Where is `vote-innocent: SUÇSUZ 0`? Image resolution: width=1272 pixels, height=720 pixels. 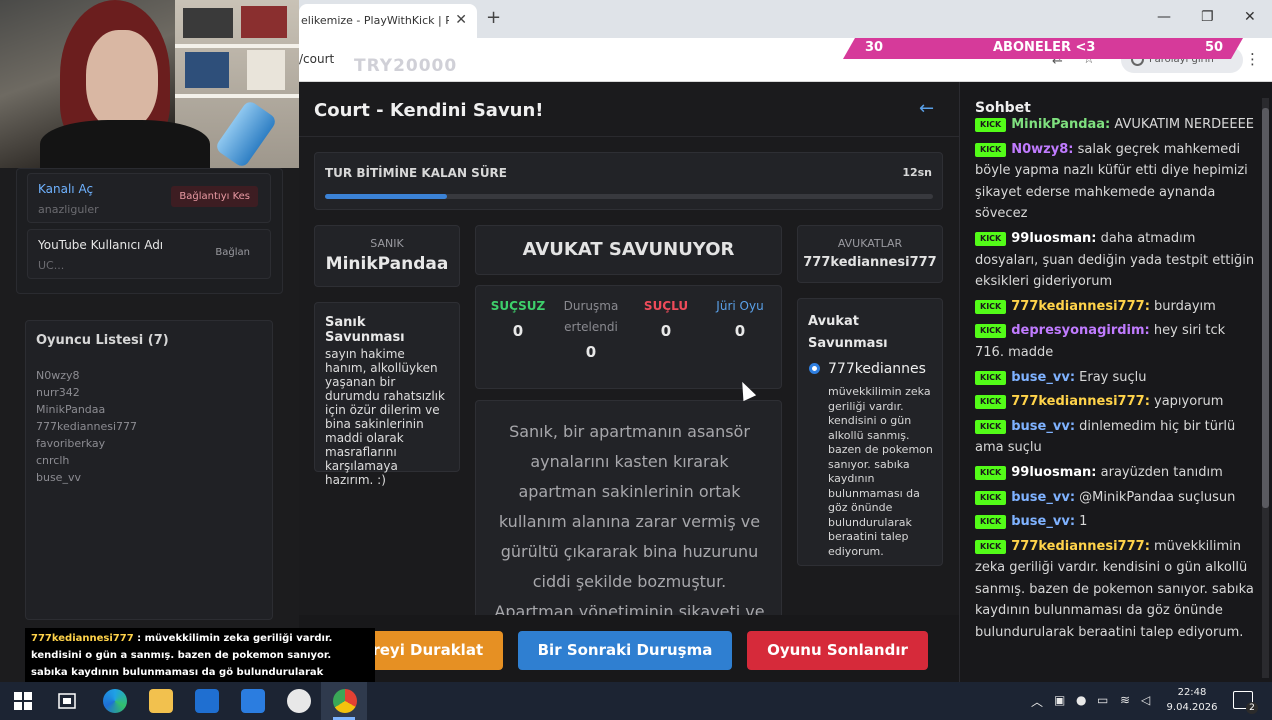
vote-innocent: SUÇSUZ 0 is located at coordinates (518, 318).